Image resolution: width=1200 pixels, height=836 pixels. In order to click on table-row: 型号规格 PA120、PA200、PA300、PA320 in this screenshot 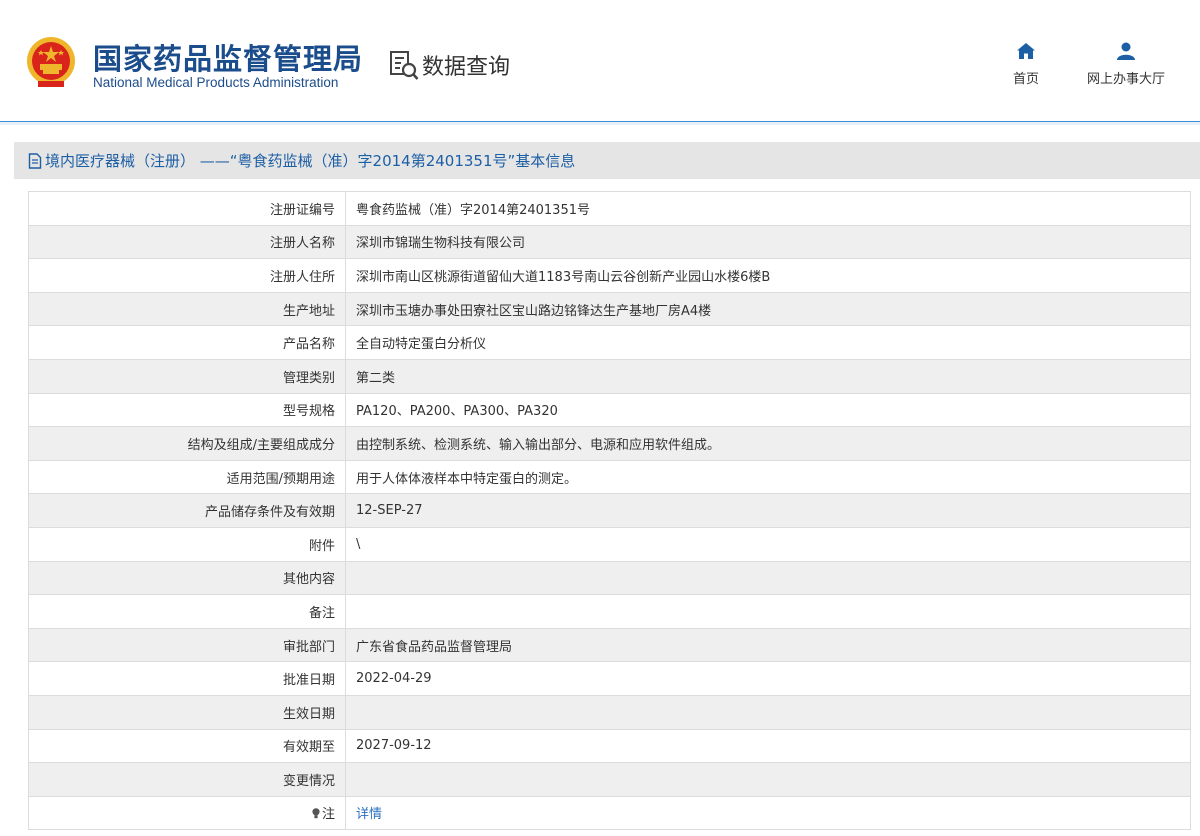, I will do `click(609, 410)`.